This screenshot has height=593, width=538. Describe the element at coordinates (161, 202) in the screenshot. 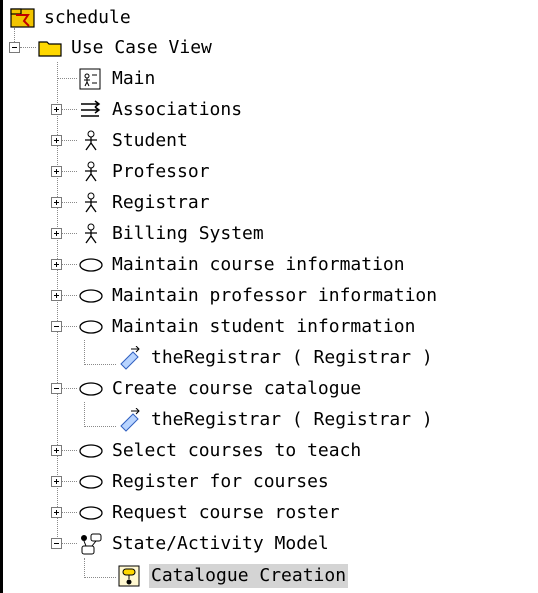

I see `tree-item-label: Registrar` at that location.